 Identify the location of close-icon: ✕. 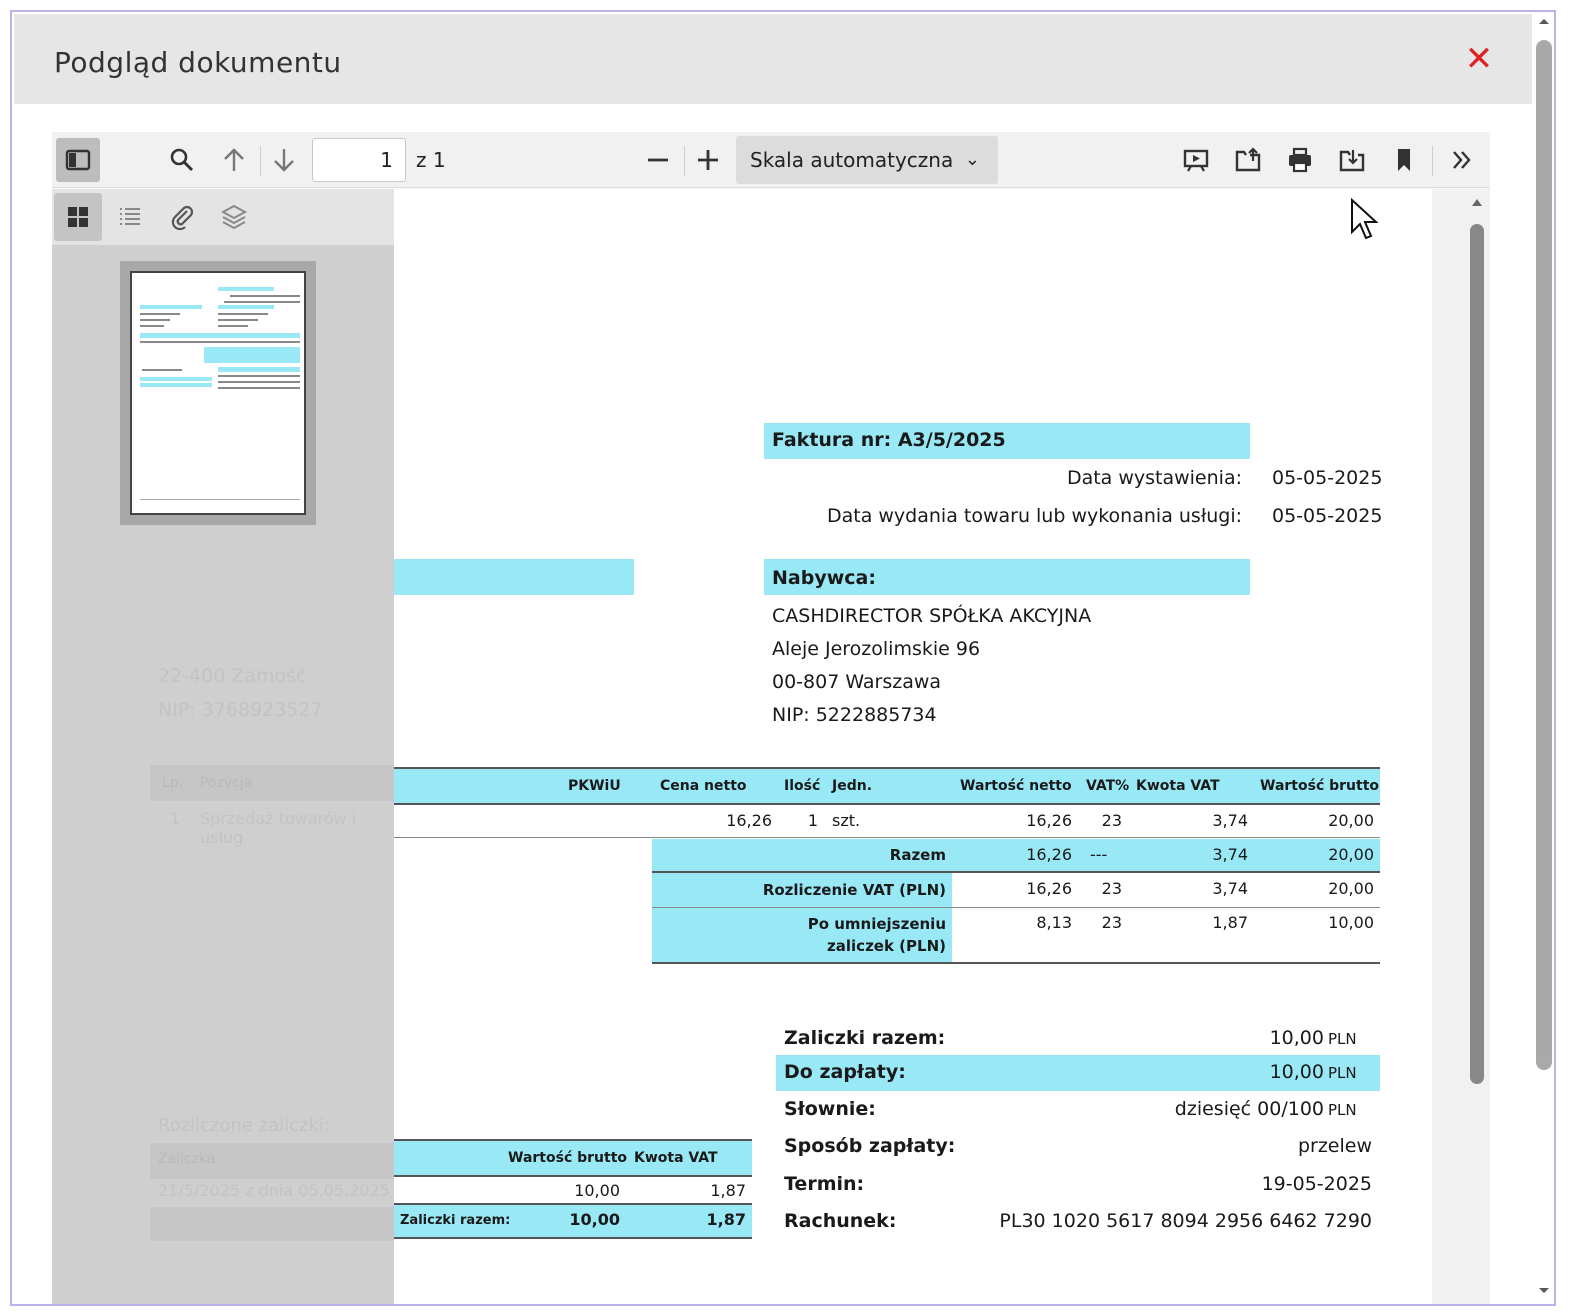
(1479, 59).